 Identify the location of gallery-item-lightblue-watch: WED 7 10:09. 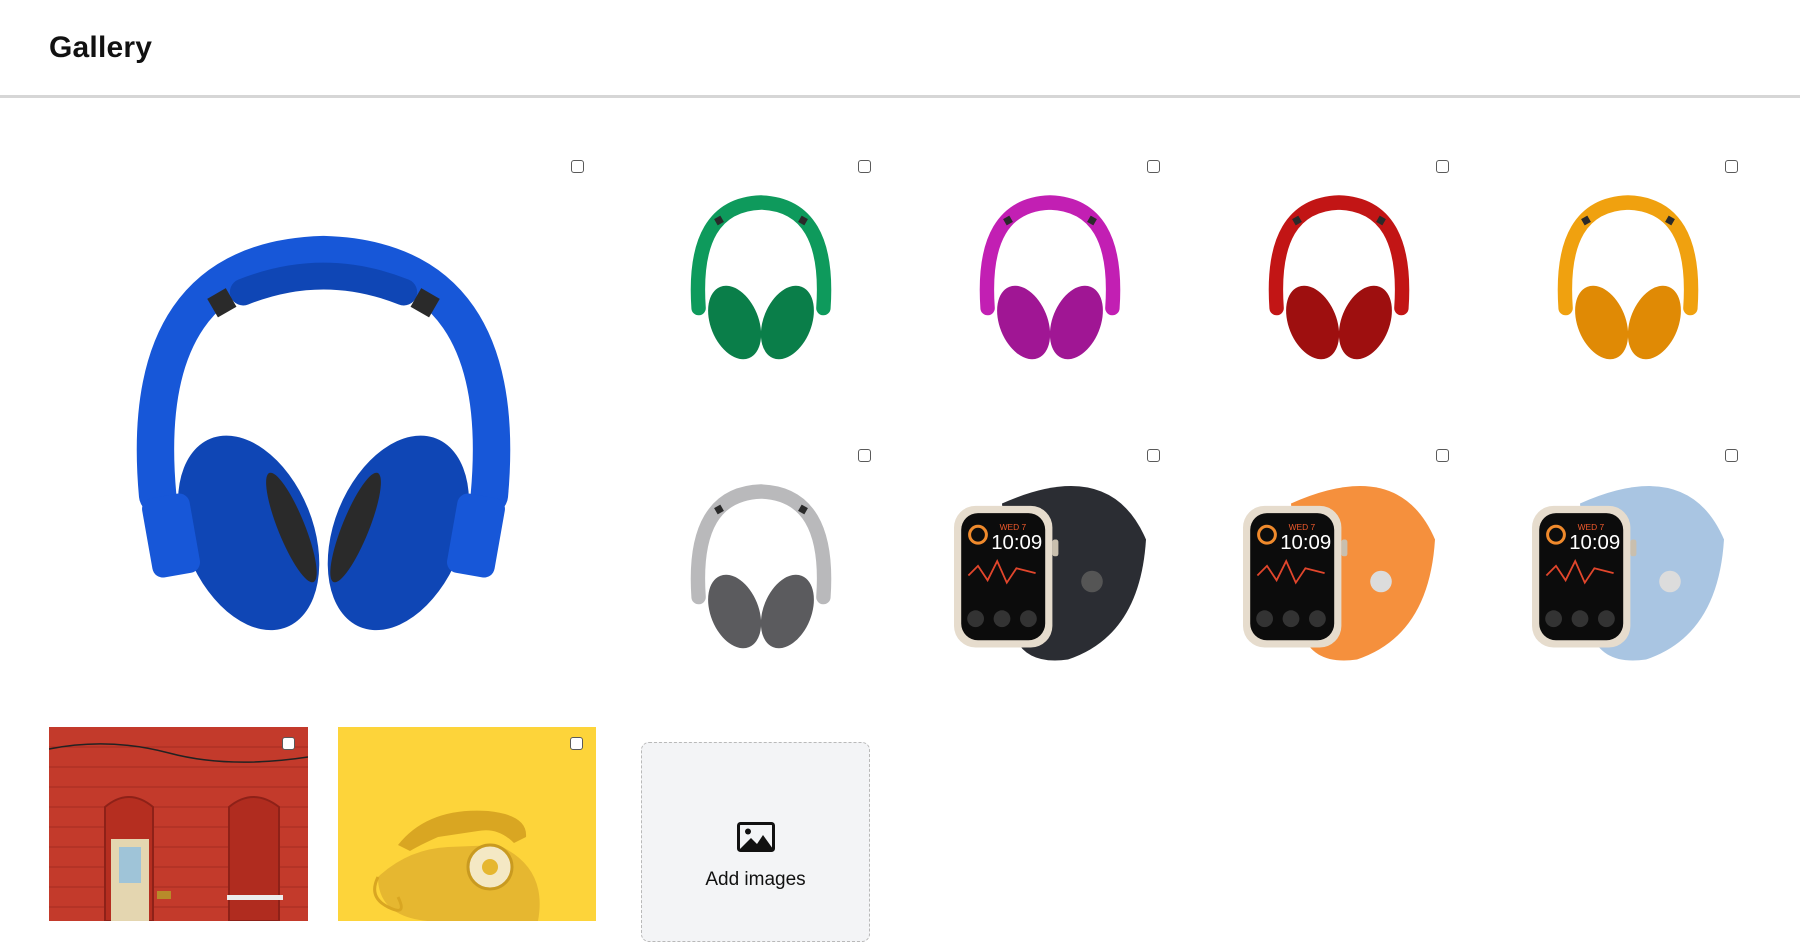
(1628, 575).